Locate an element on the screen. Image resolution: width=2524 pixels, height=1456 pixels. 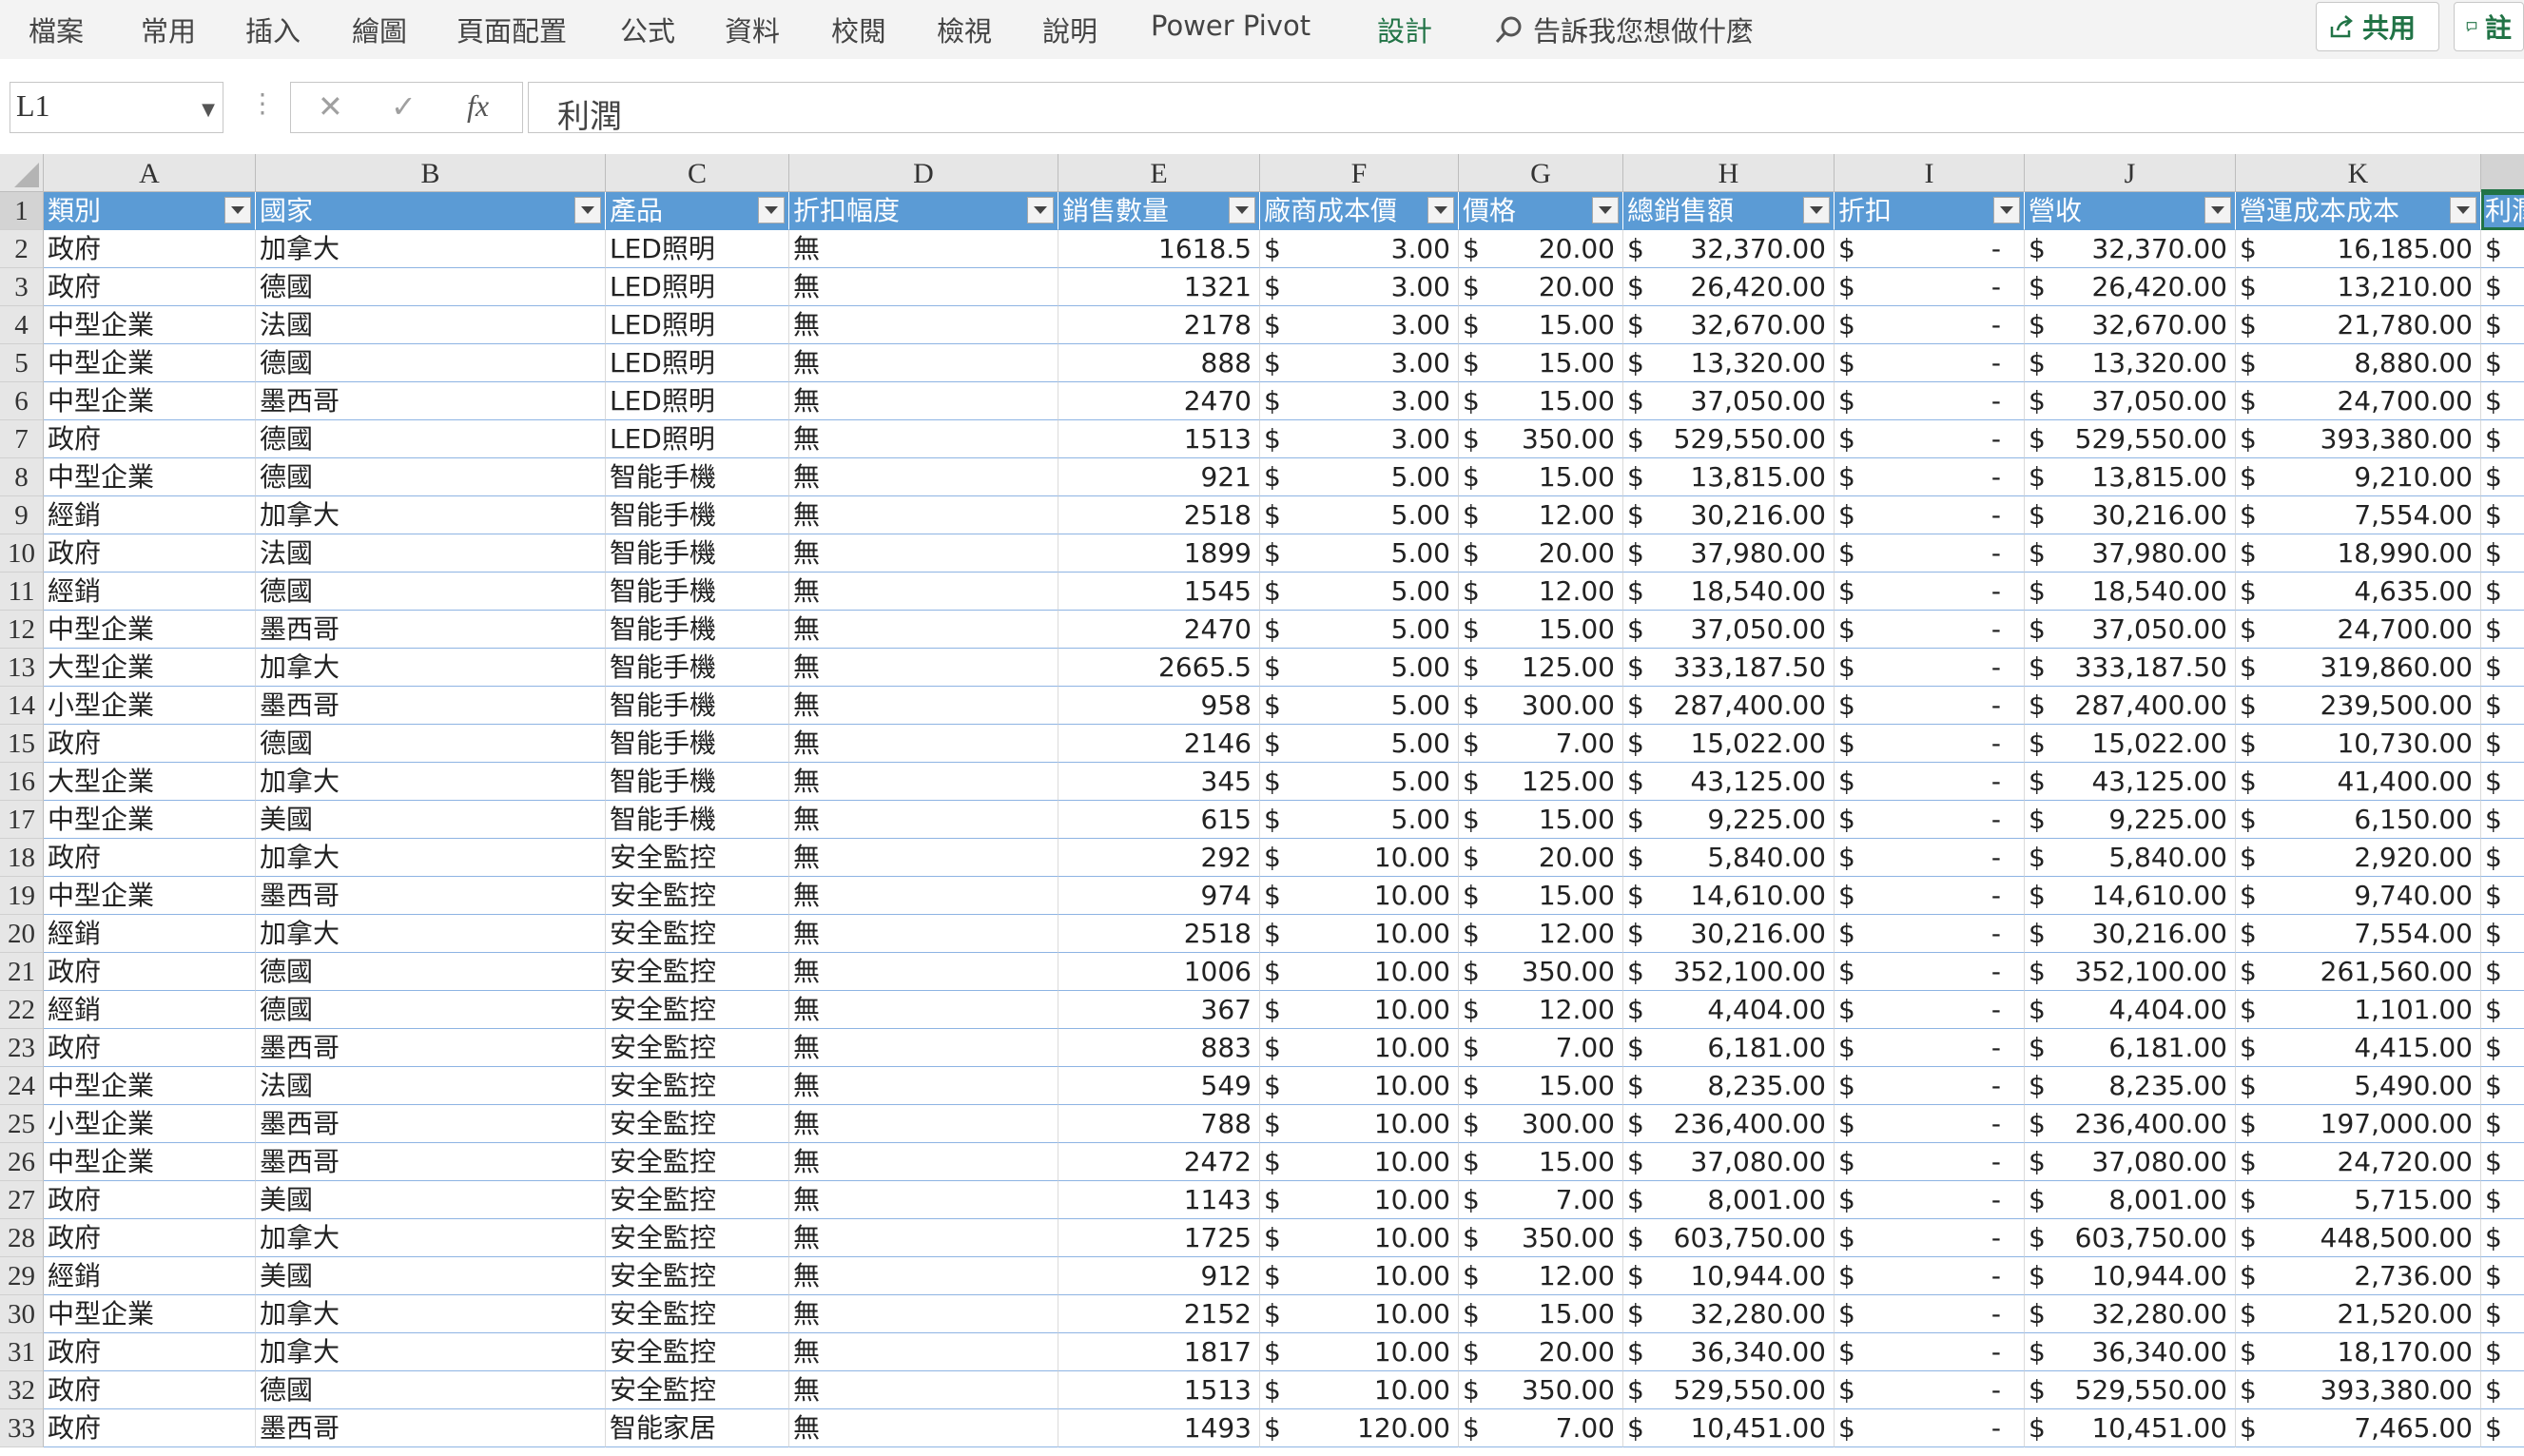
table-cell: $287,400.00 is located at coordinates (1729, 706).